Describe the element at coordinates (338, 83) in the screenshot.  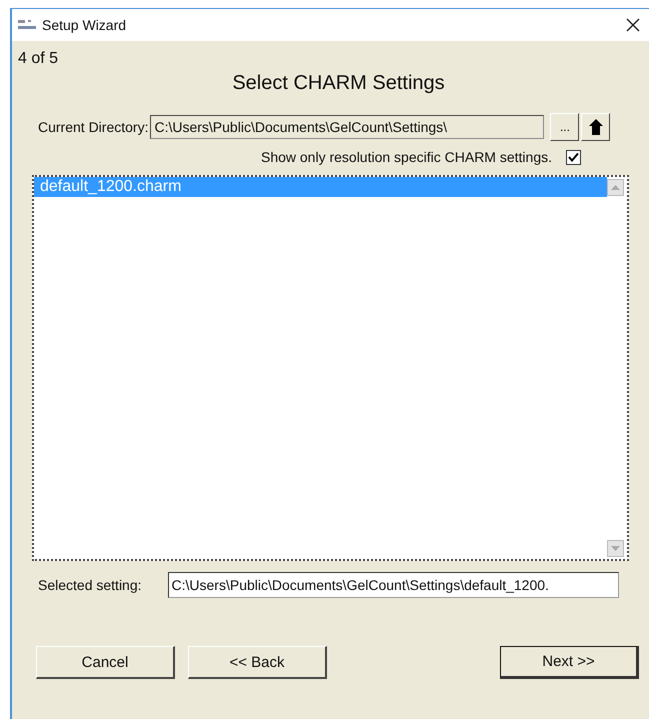
I see `page-heading: Select CHARM Settings` at that location.